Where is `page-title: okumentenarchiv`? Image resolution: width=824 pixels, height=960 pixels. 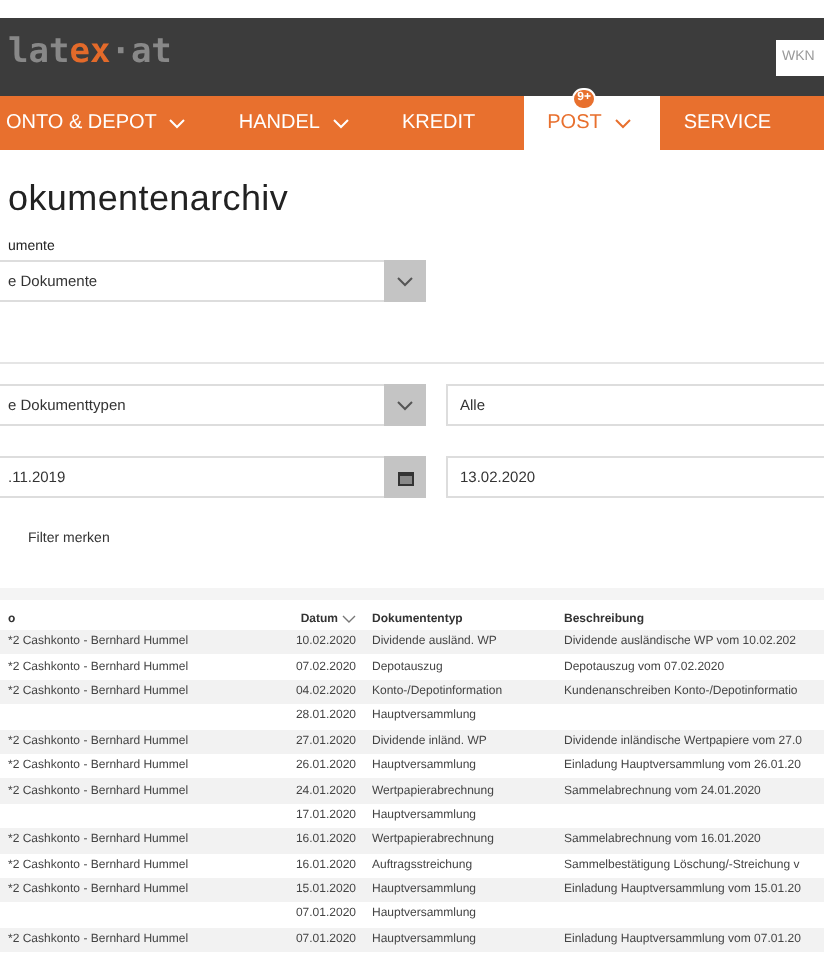 page-title: okumentenarchiv is located at coordinates (149, 199).